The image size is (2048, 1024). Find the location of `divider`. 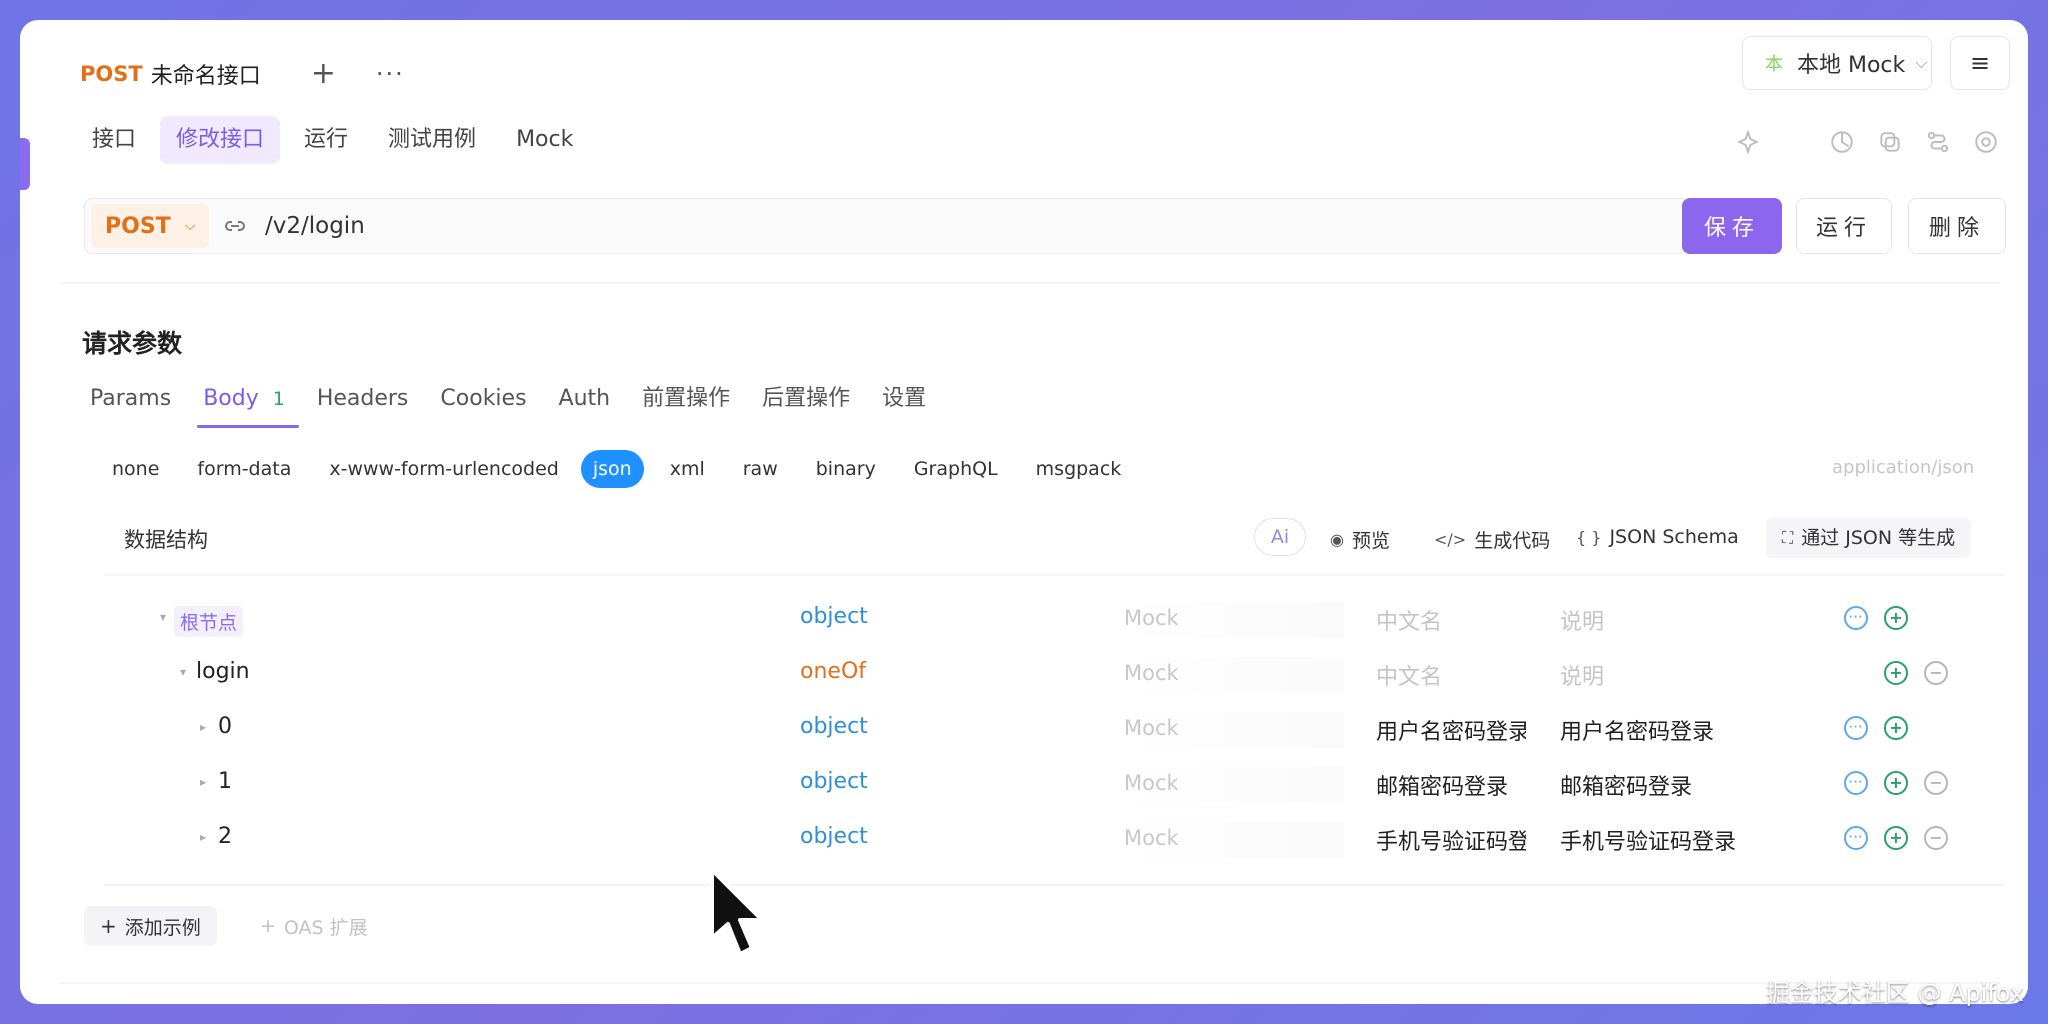

divider is located at coordinates (1030, 284).